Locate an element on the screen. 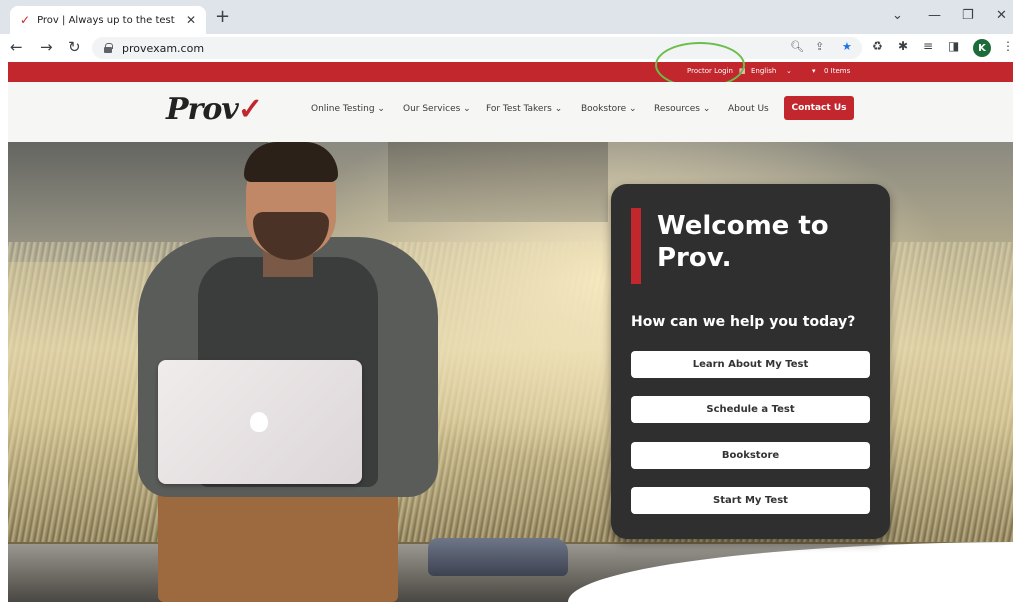 Image resolution: width=1013 pixels, height=602 pixels. extensions-puzzle-icon: ✱ is located at coordinates (903, 46).